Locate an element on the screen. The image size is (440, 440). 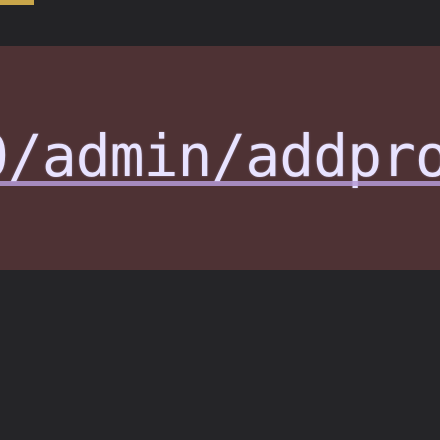
url-underline is located at coordinates (220, 183).